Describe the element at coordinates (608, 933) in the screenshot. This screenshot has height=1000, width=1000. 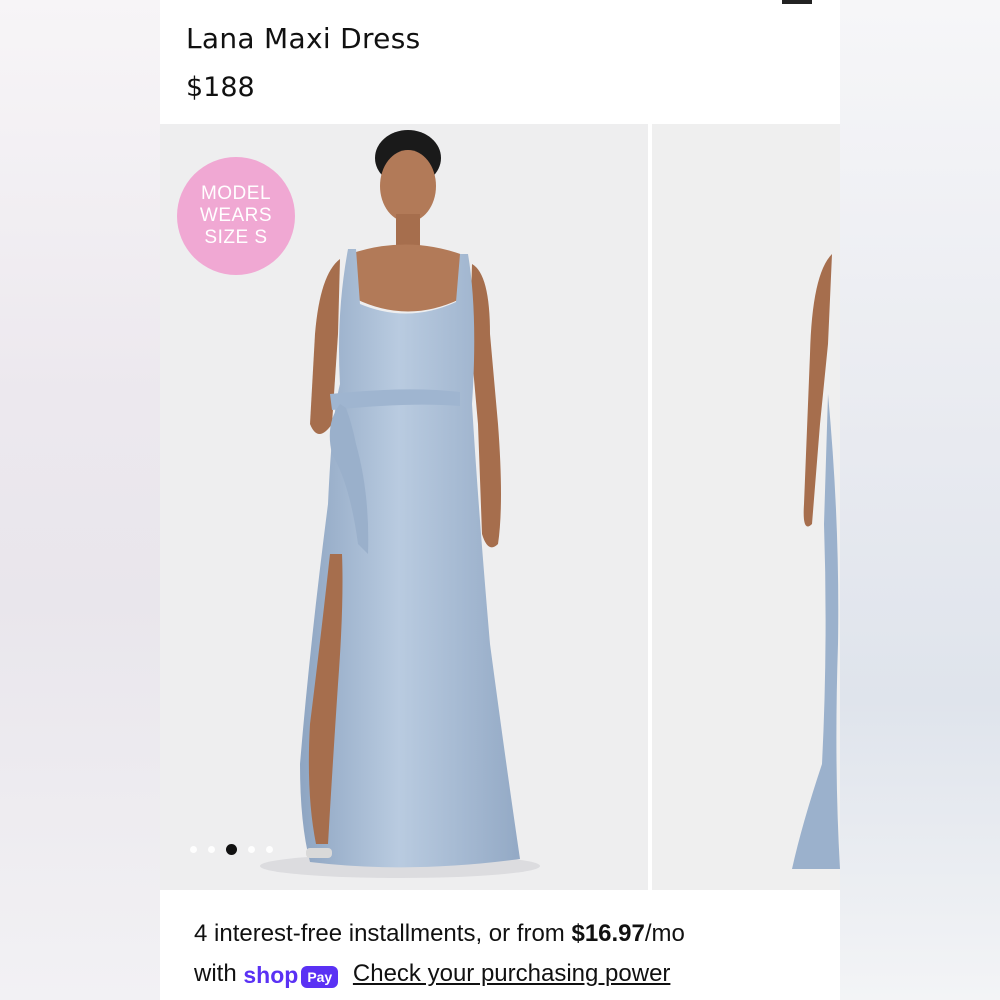
I see `installments-amount: $16.97` at that location.